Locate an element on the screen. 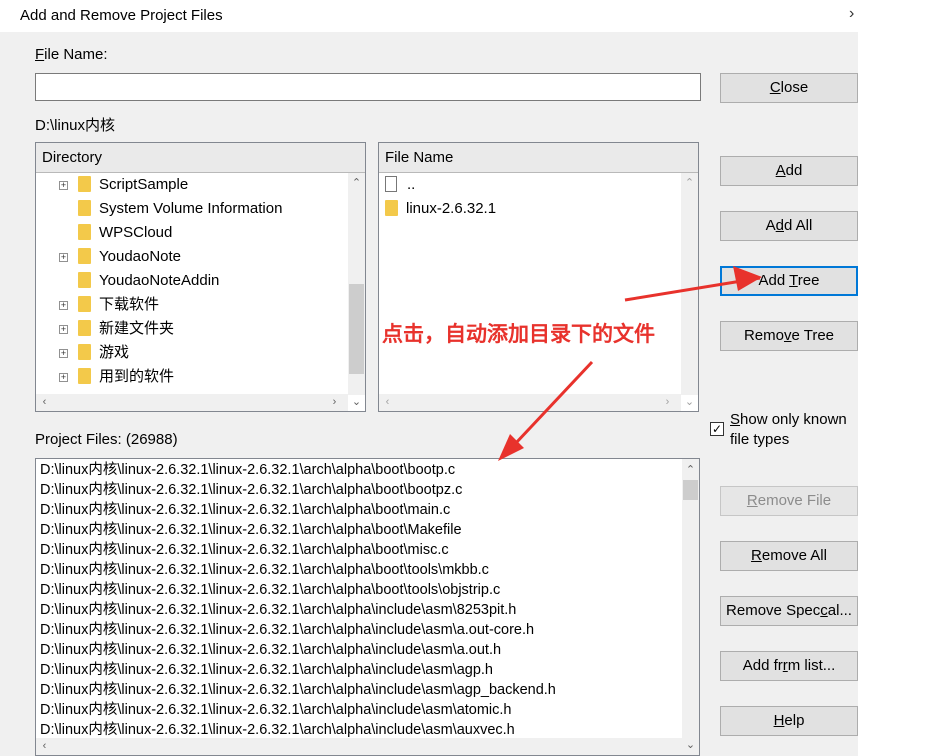 The width and height of the screenshot is (952, 756). arrowhead-add-tree is located at coordinates (747, 278).